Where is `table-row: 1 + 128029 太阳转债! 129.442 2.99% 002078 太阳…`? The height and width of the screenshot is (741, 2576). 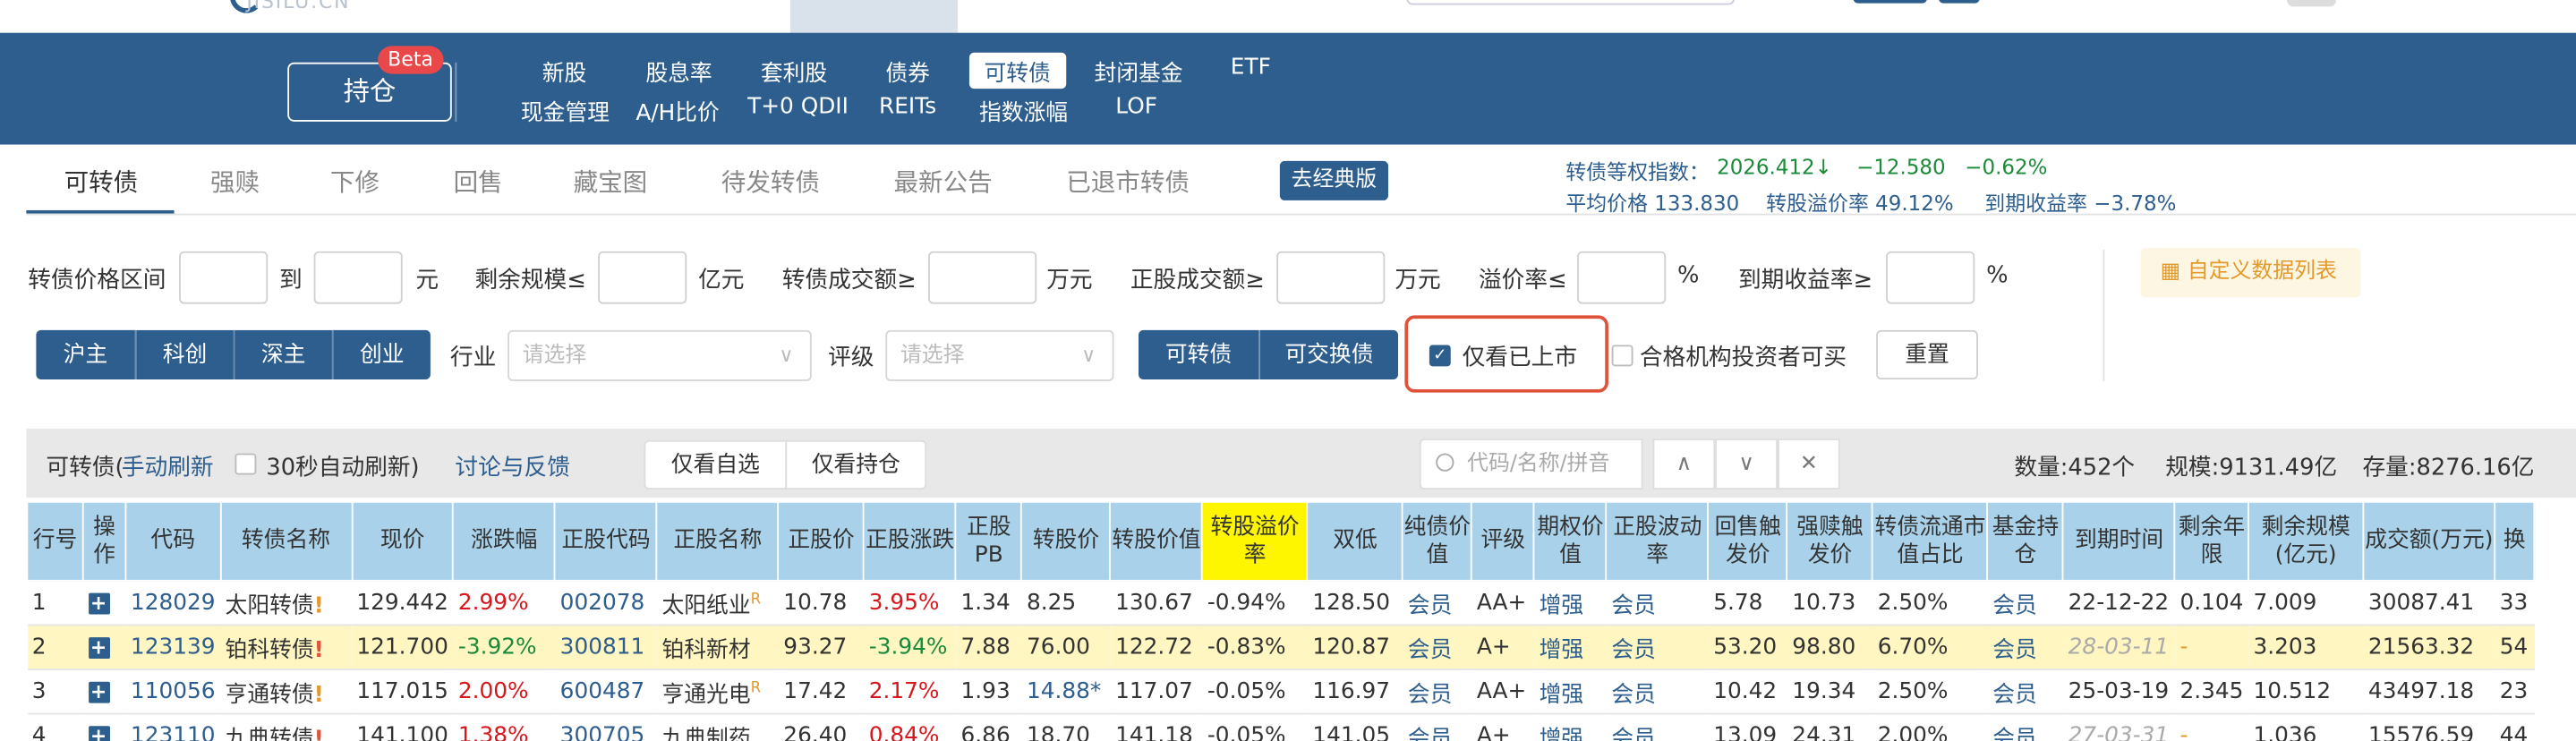 table-row: 1 + 128029 太阳转债! 129.442 2.99% 002078 太阳… is located at coordinates (1281, 603).